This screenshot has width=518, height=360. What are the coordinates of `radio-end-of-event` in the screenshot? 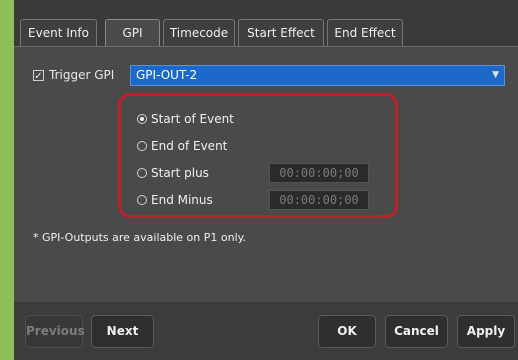 It's located at (142, 146).